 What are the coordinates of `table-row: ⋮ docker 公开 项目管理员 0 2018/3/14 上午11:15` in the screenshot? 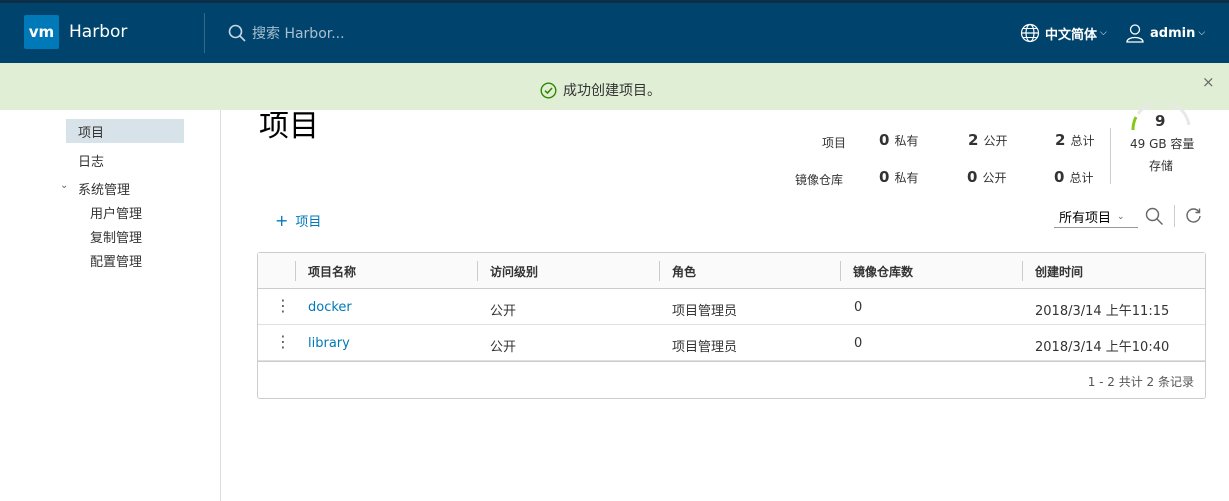 It's located at (731, 307).